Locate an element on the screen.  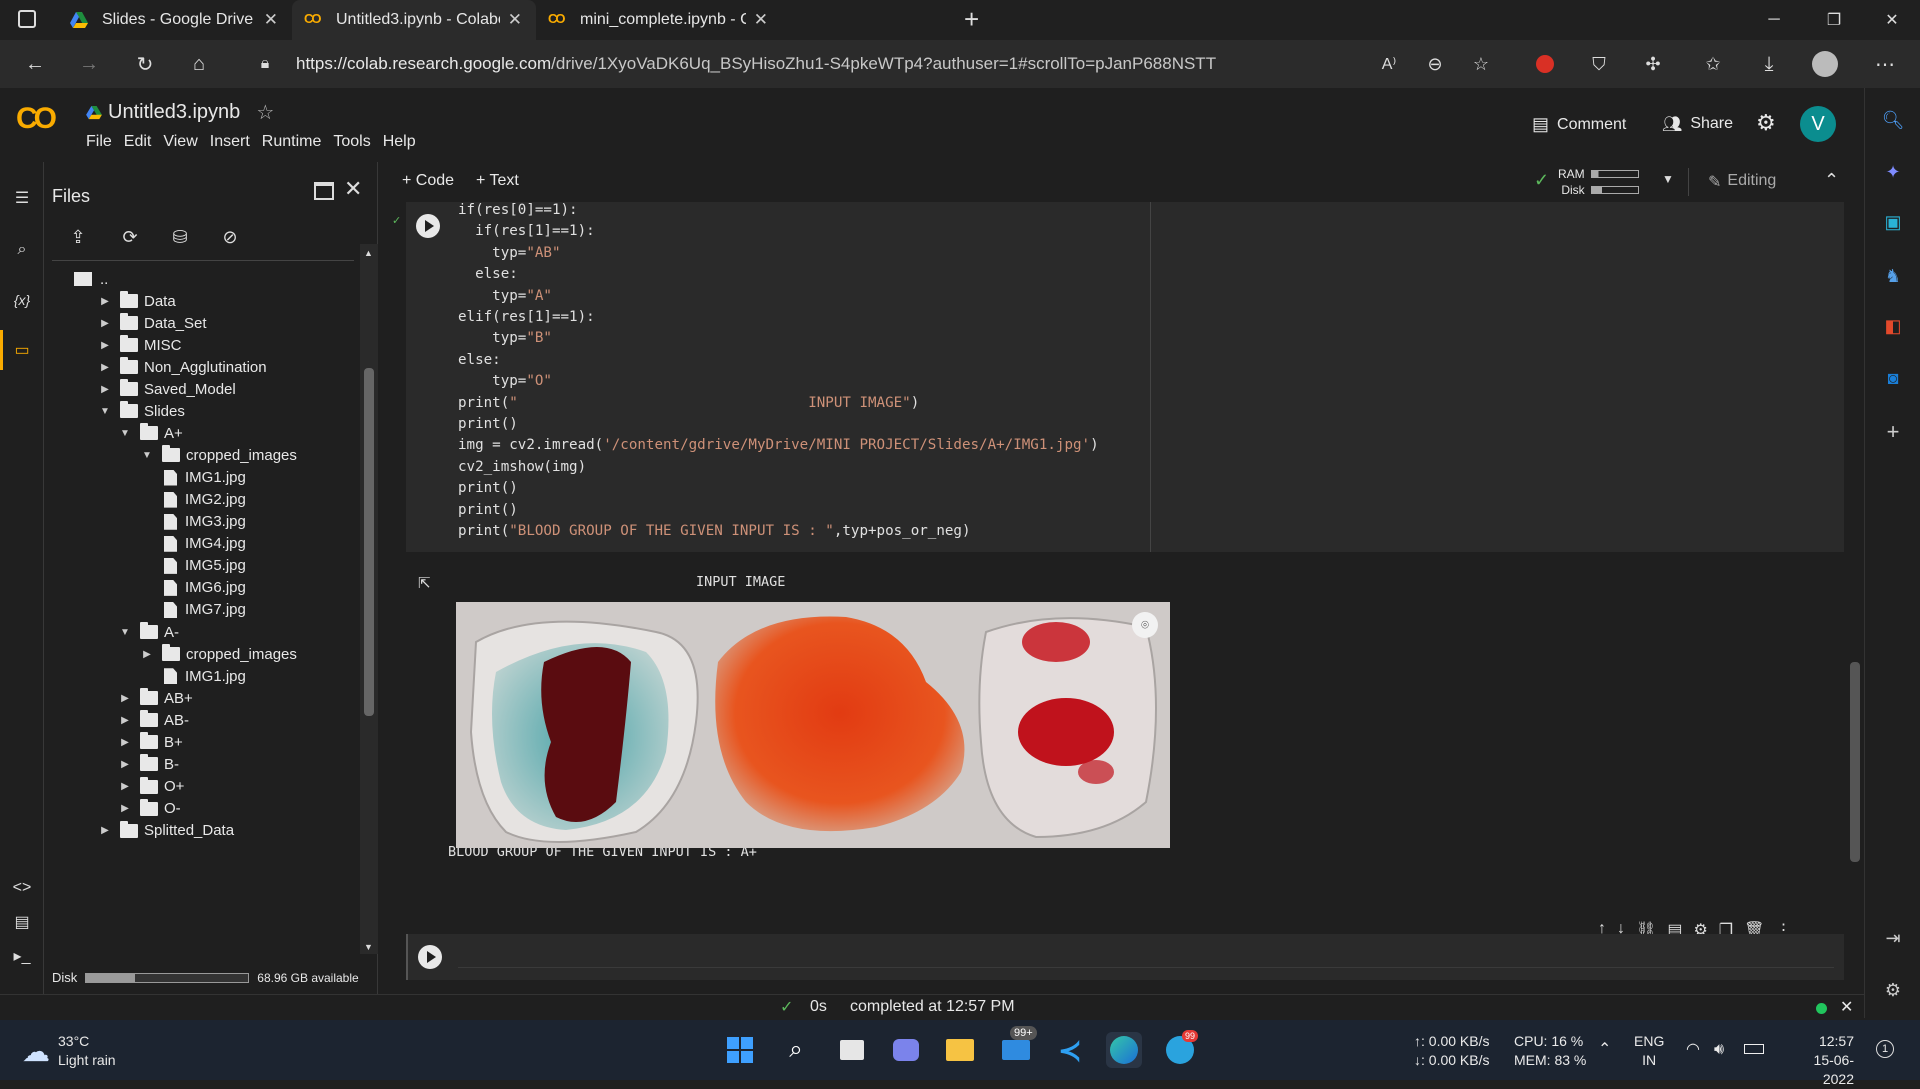
parent-folder-row: .. is located at coordinates (91, 279).